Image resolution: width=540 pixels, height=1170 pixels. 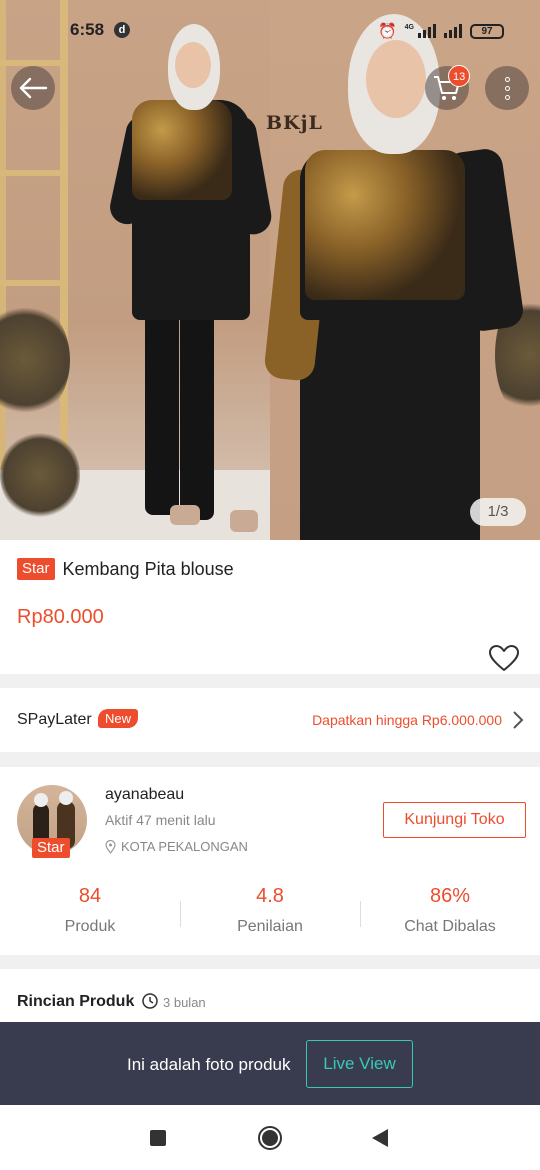 I want to click on spaylater-promo: Dapatkan hingga Rp6.000.000, so click(x=407, y=720).